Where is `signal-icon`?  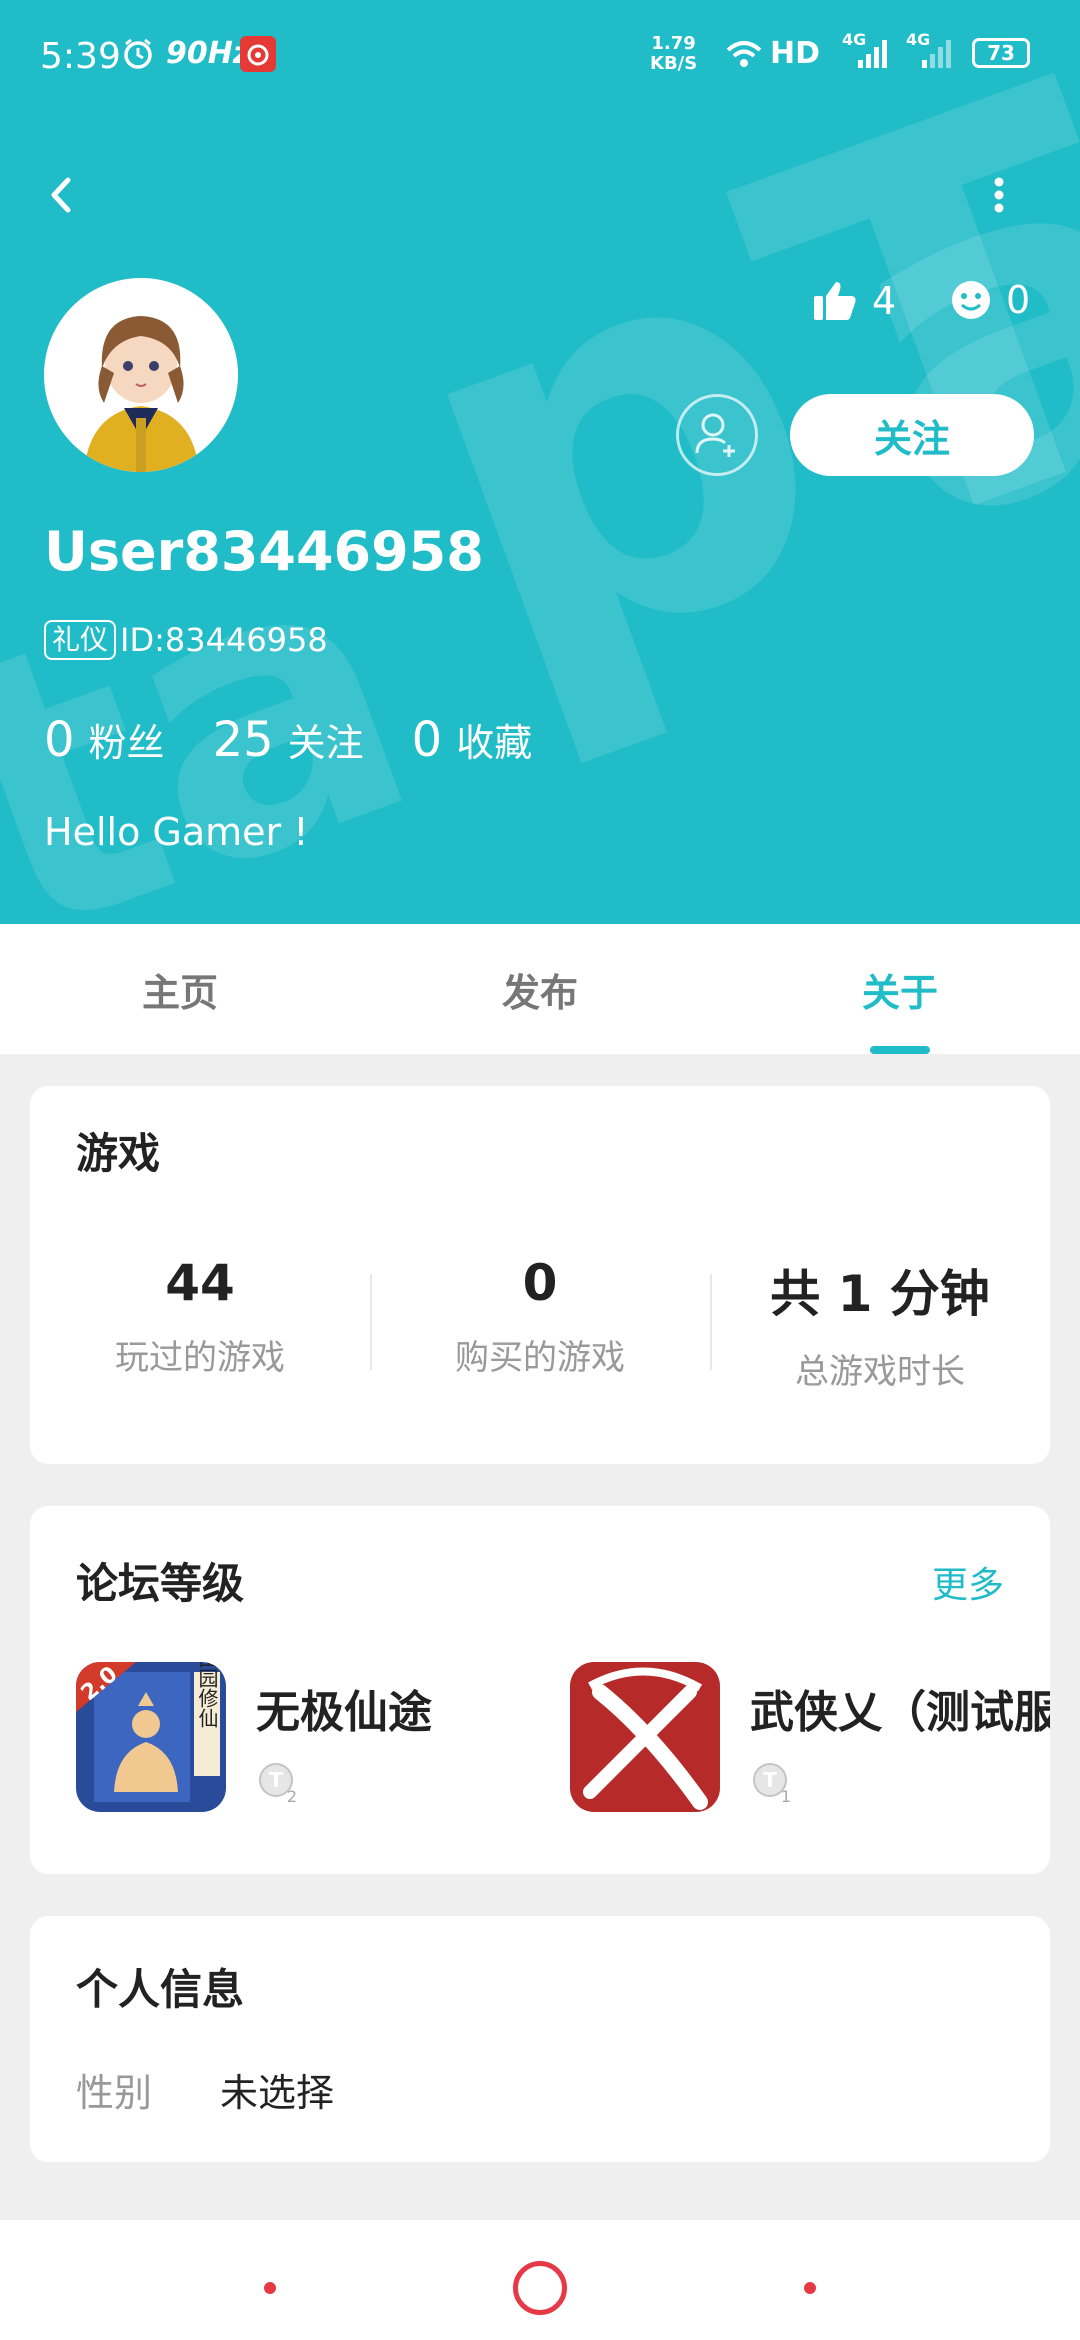 signal-icon is located at coordinates (872, 54).